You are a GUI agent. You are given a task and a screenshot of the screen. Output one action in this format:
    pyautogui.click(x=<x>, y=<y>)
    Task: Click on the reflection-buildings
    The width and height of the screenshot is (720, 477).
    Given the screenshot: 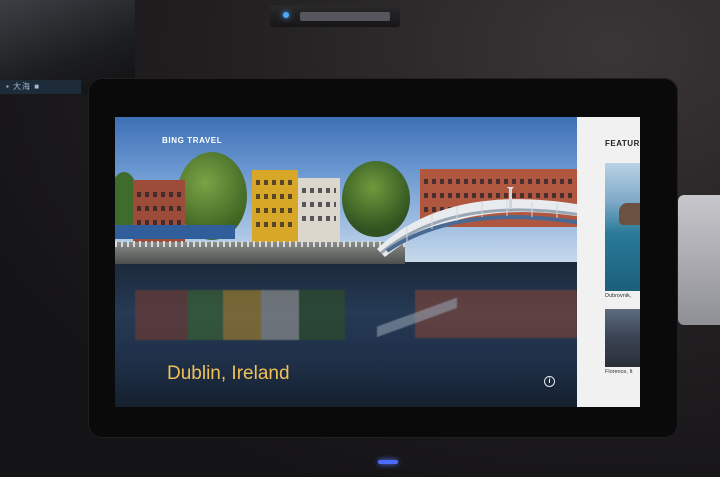 What is the action you would take?
    pyautogui.click(x=240, y=315)
    